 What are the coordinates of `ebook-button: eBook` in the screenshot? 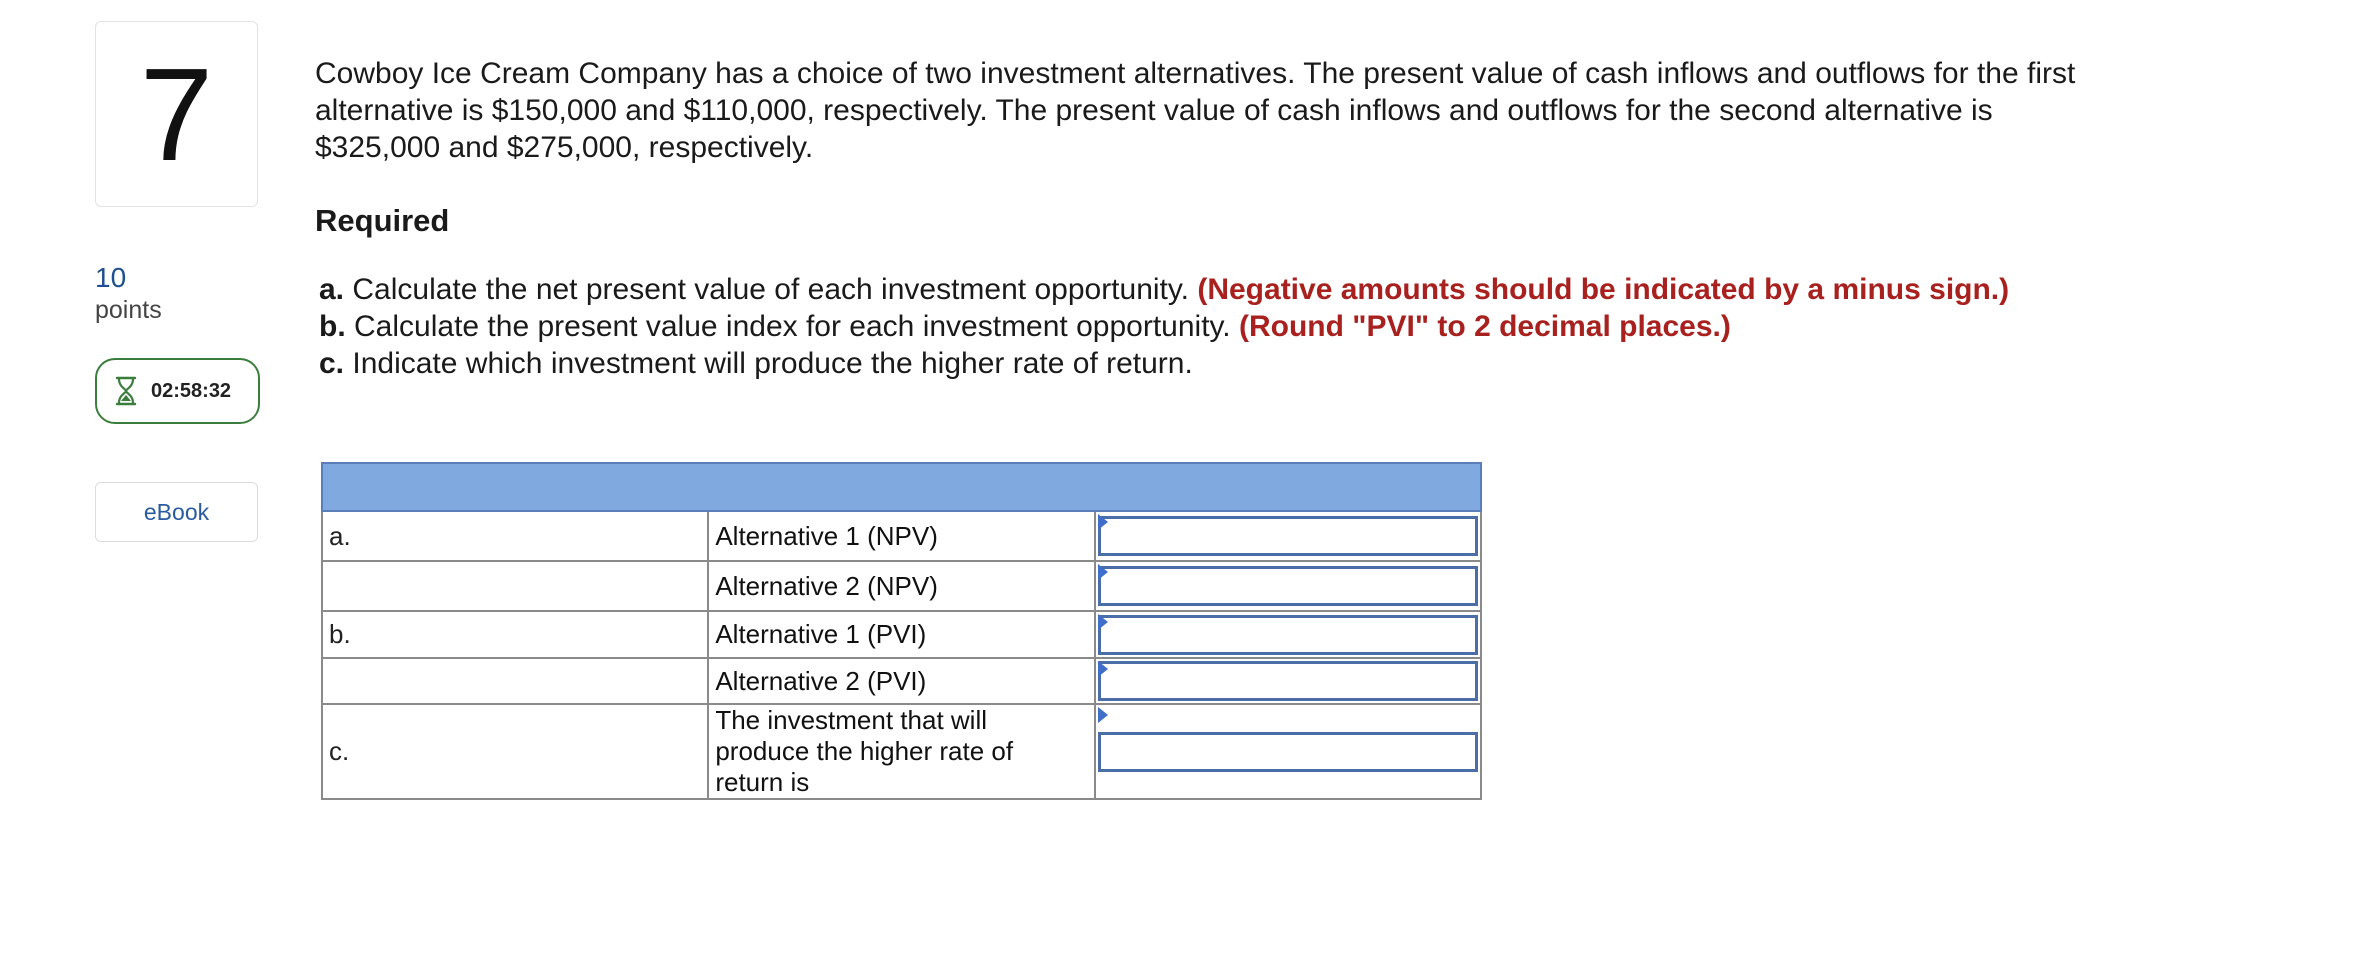 It's located at (176, 512).